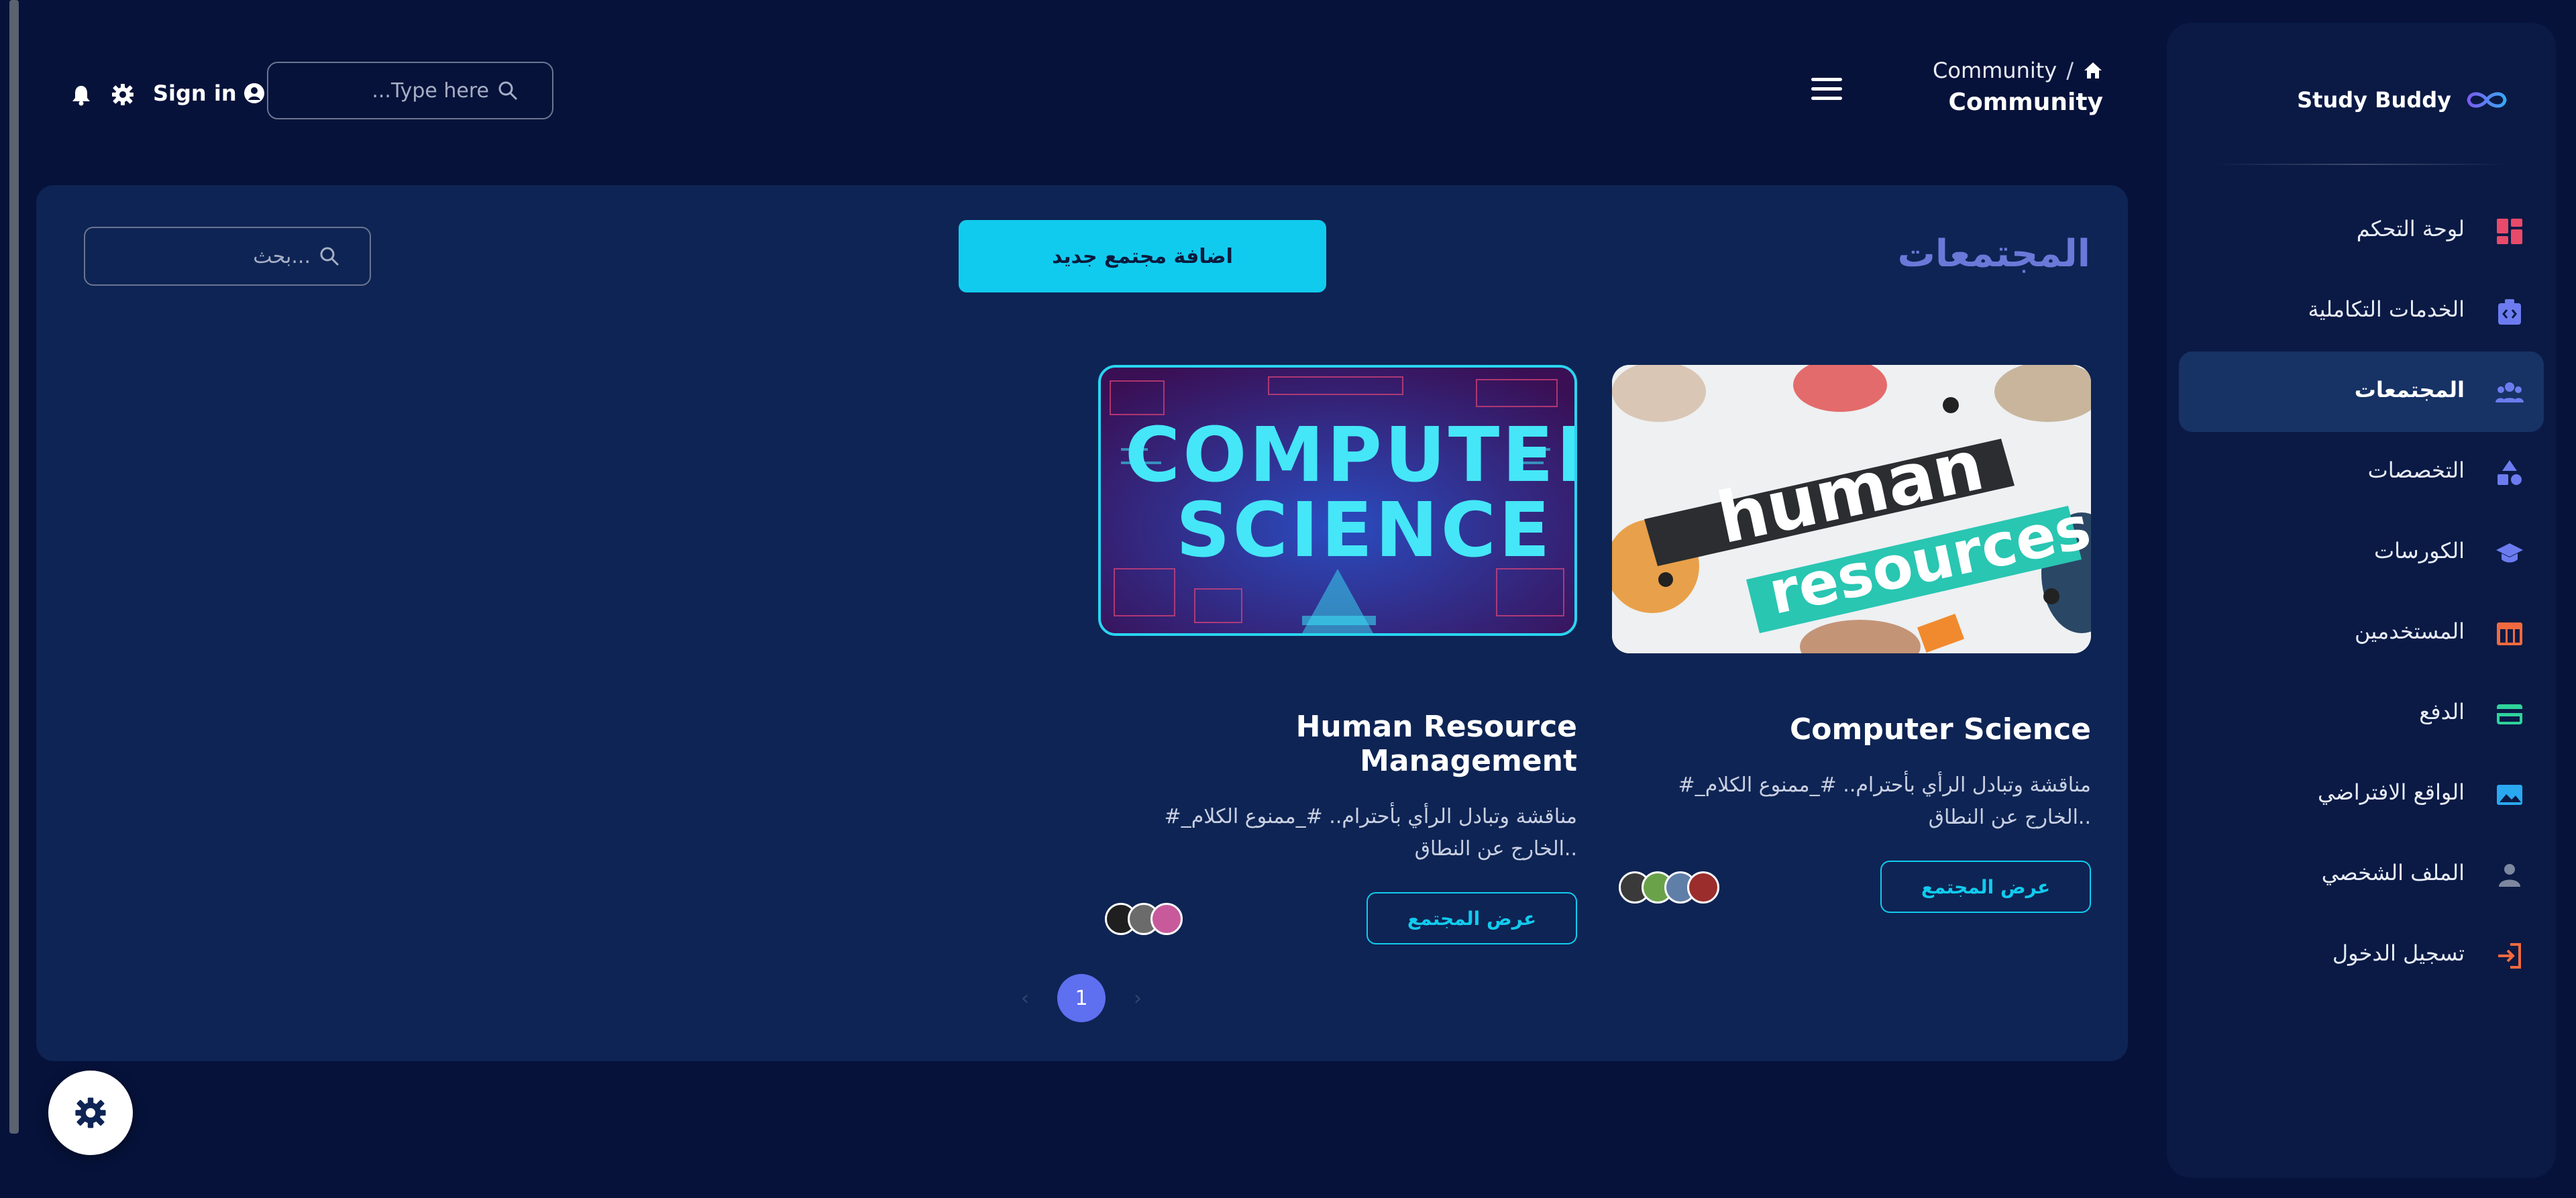  I want to click on table-icon, so click(2509, 633).